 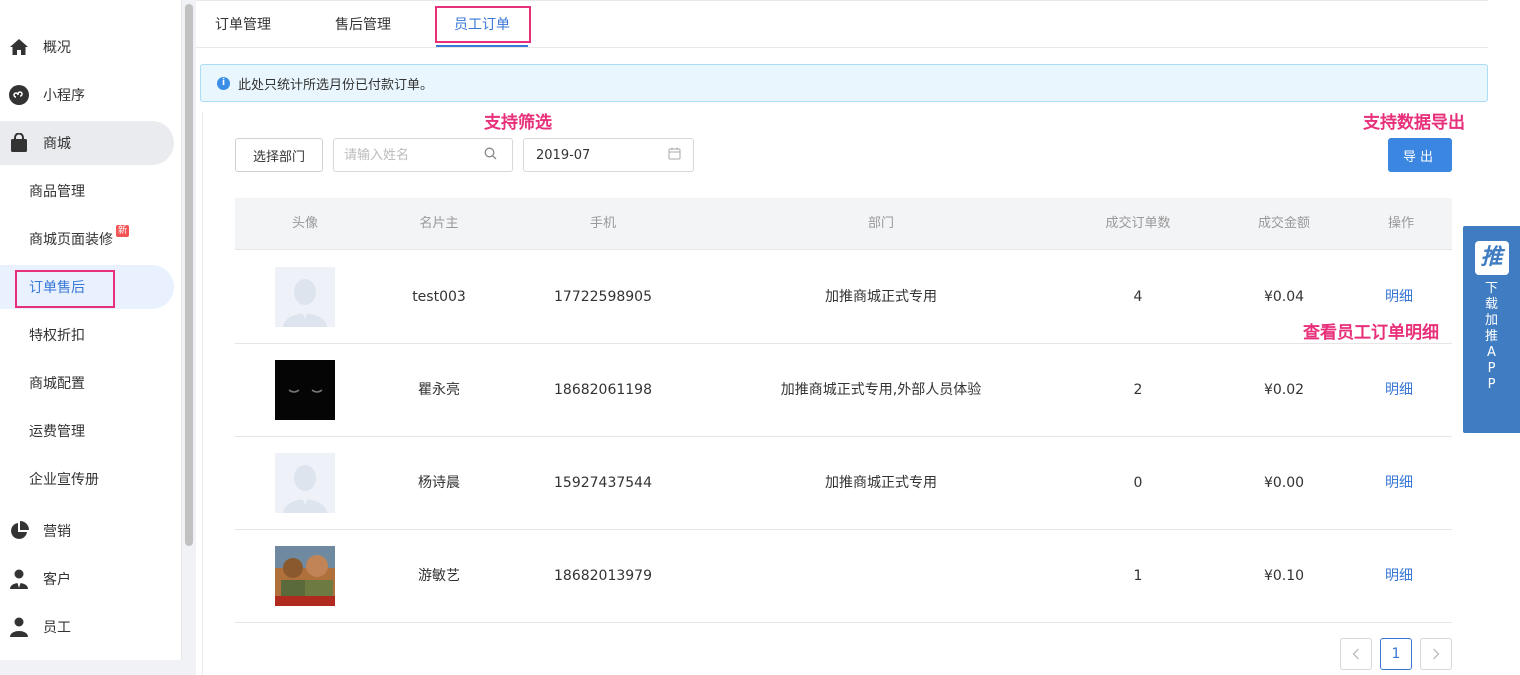 I want to click on column-header: 头像, so click(x=305, y=223).